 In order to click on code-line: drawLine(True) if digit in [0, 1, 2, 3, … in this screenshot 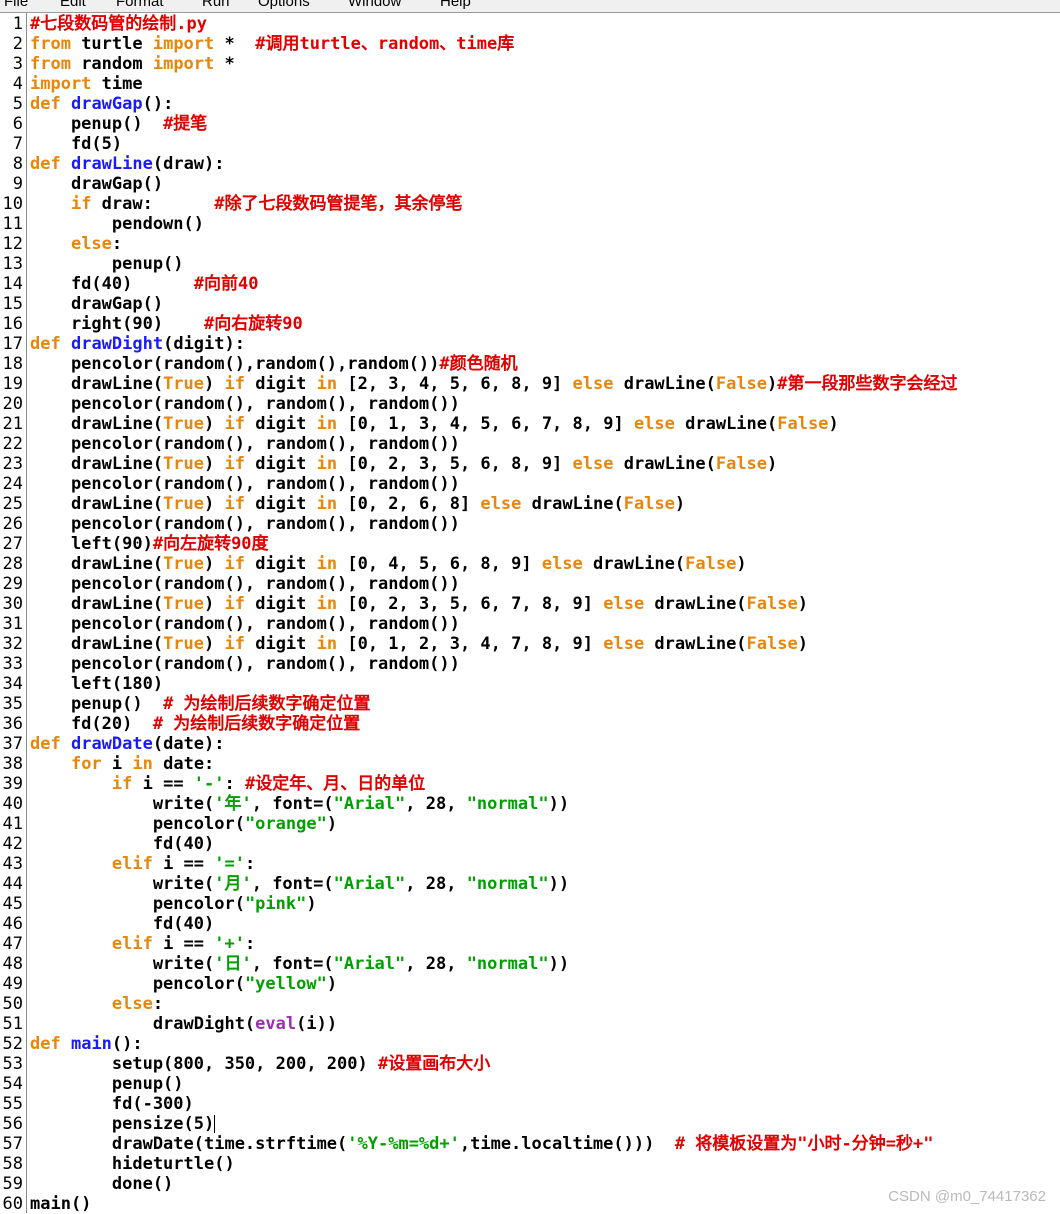, I will do `click(419, 644)`.